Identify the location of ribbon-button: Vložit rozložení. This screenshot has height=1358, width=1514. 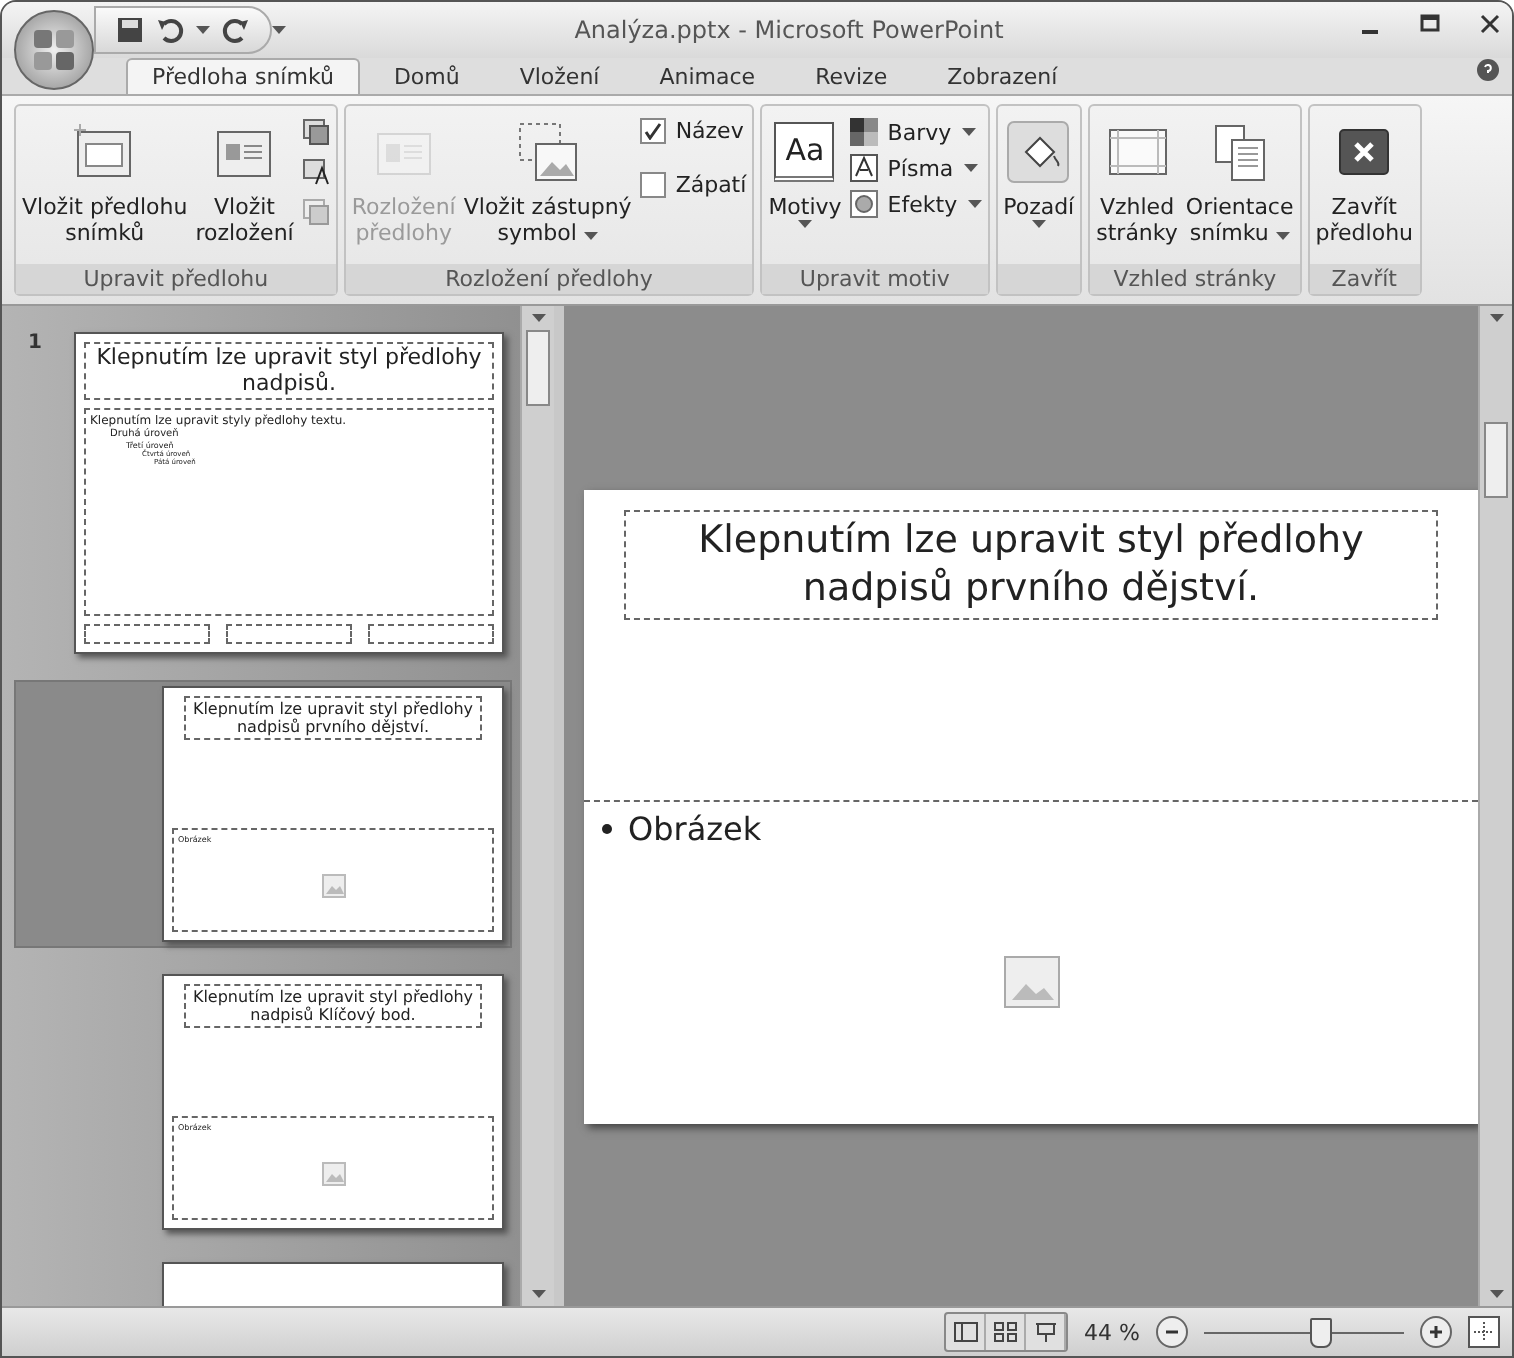
(244, 178).